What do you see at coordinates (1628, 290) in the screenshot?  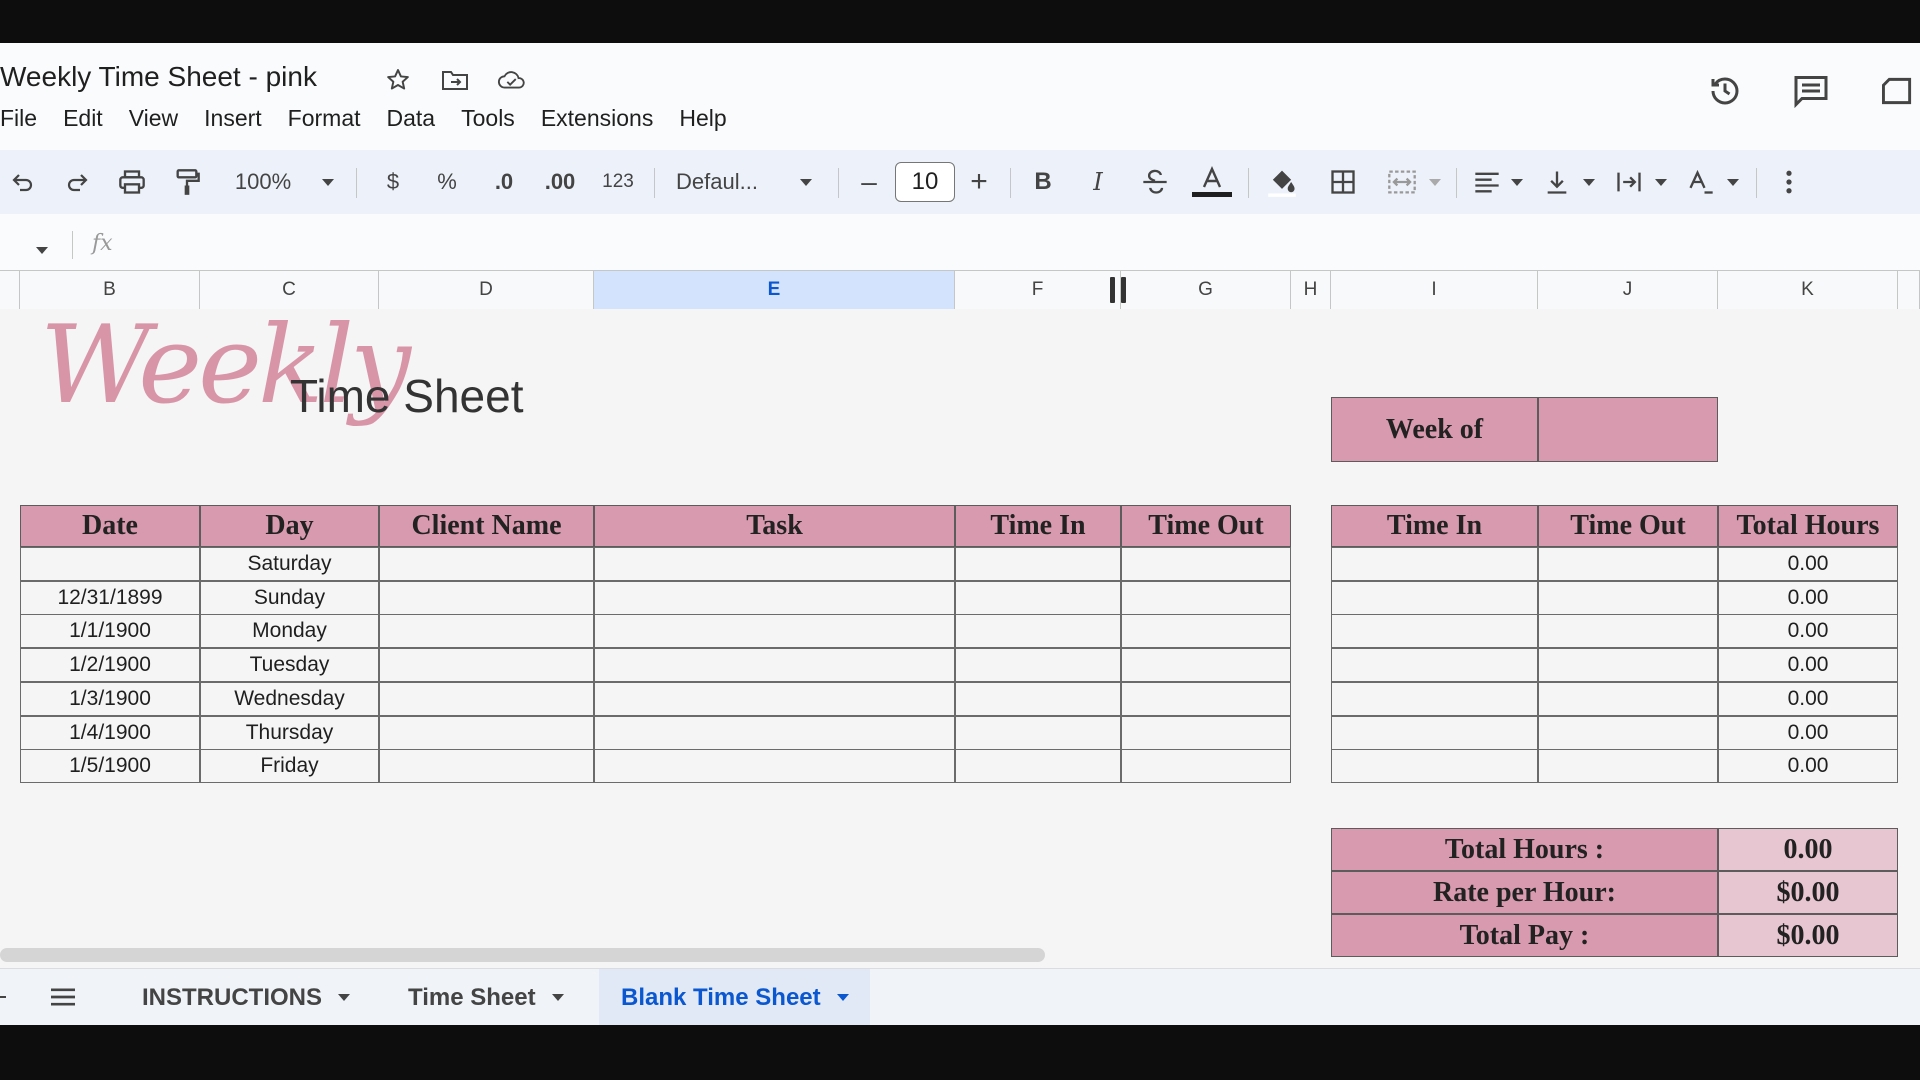 I see `column-header-j: J` at bounding box center [1628, 290].